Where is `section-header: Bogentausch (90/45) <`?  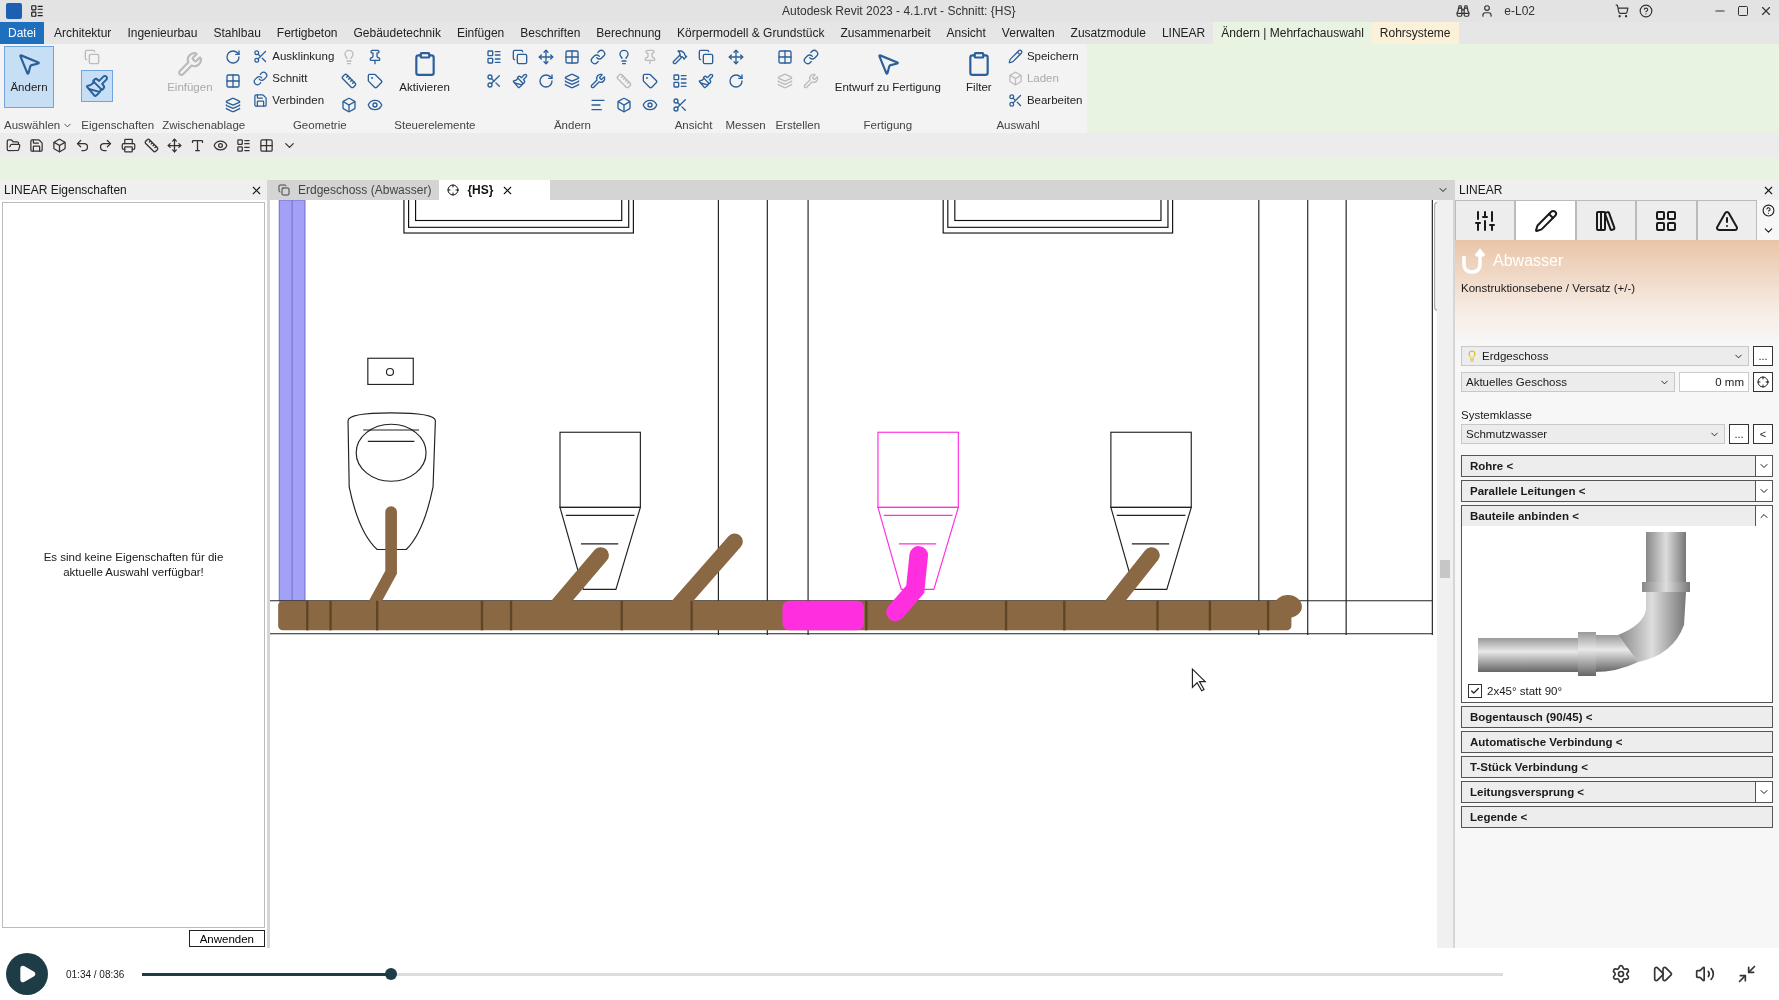 section-header: Bogentausch (90/45) < is located at coordinates (1617, 717).